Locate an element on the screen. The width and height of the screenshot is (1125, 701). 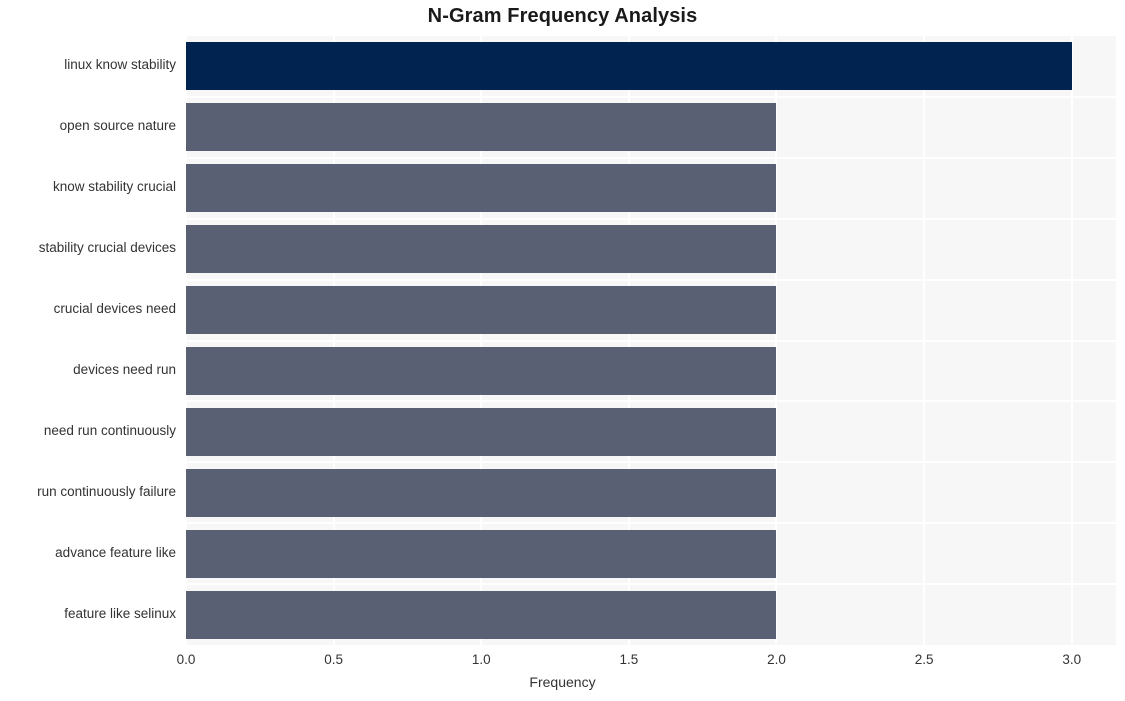
y-axis-tick-label: feature like selinux is located at coordinates (120, 613).